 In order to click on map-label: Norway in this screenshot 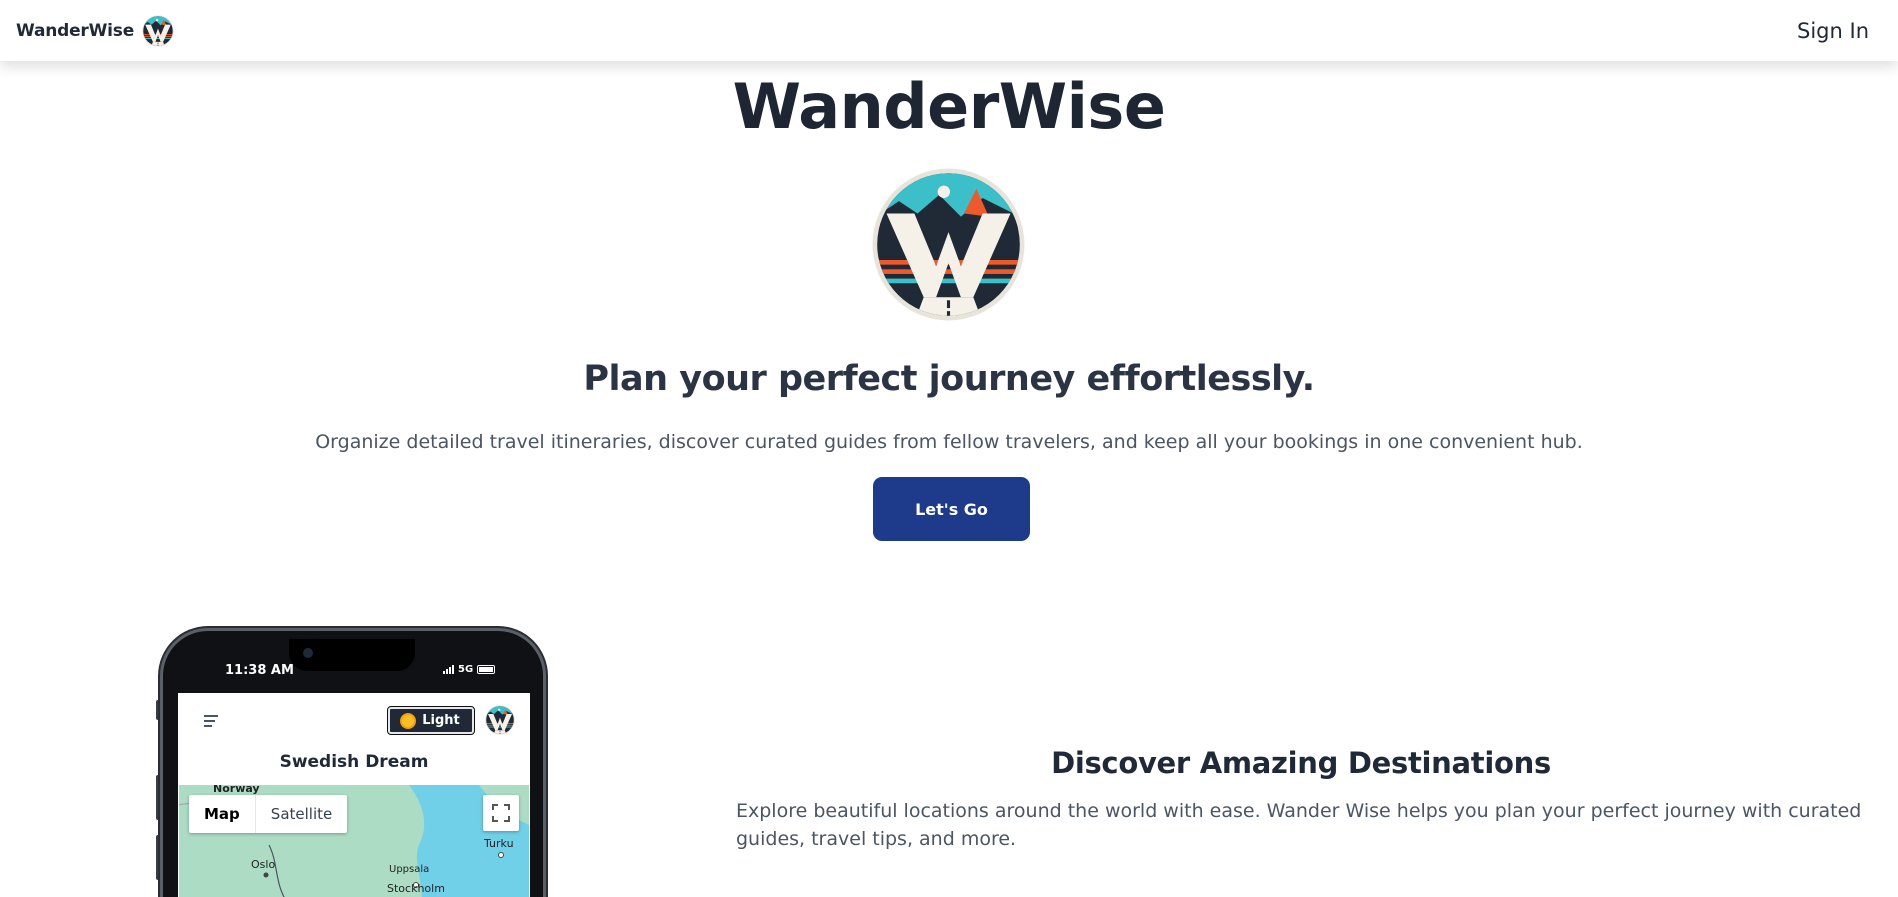, I will do `click(236, 790)`.